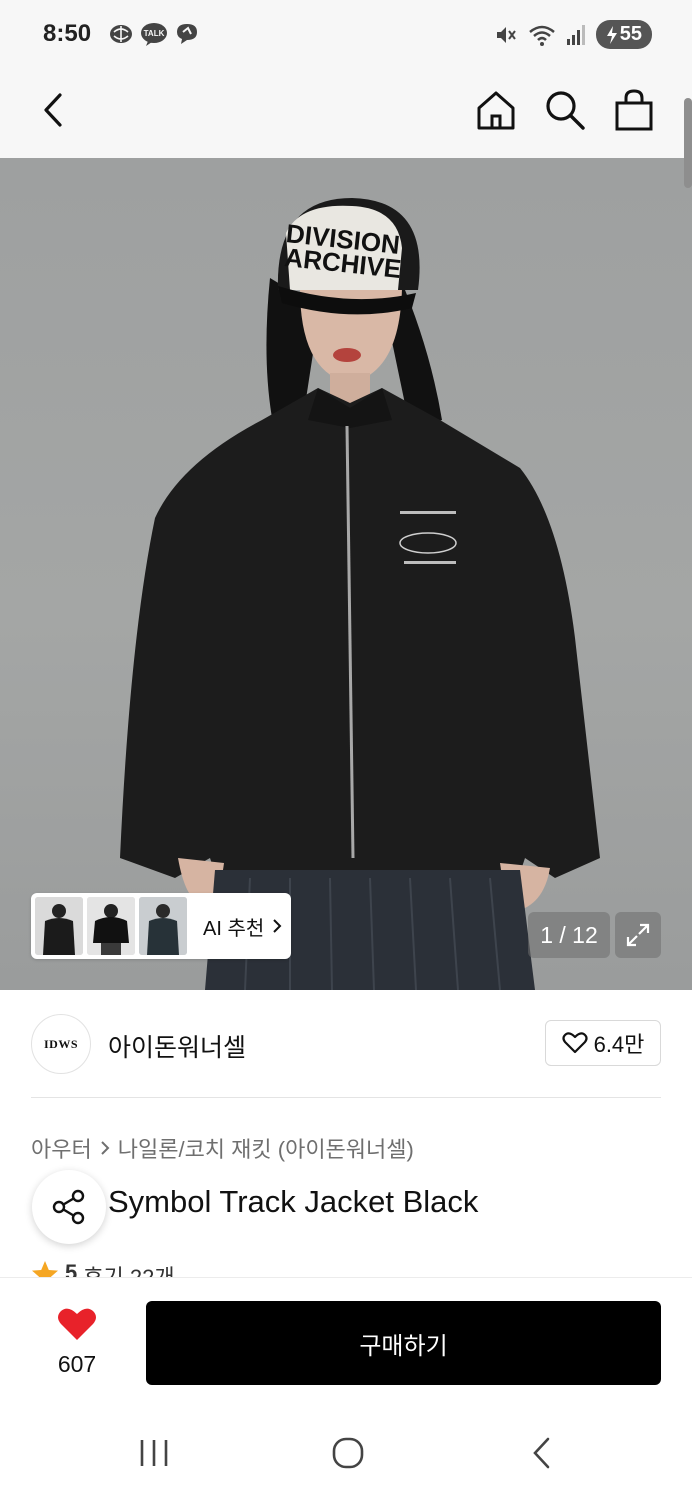  I want to click on status-time: 8:50, so click(67, 33).